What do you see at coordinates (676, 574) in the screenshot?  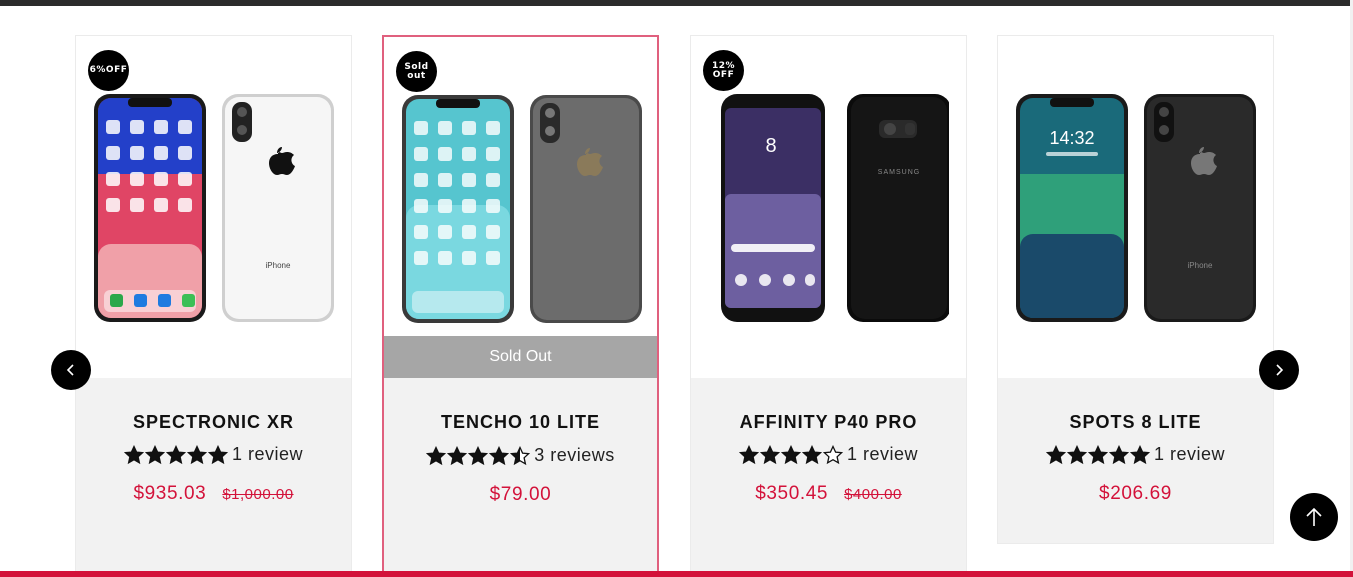 I see `footer-accent-bar` at bounding box center [676, 574].